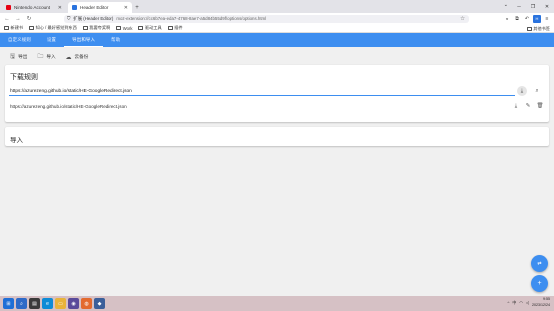  I want to click on window-controls: ─ ❐ ✕, so click(533, 6).